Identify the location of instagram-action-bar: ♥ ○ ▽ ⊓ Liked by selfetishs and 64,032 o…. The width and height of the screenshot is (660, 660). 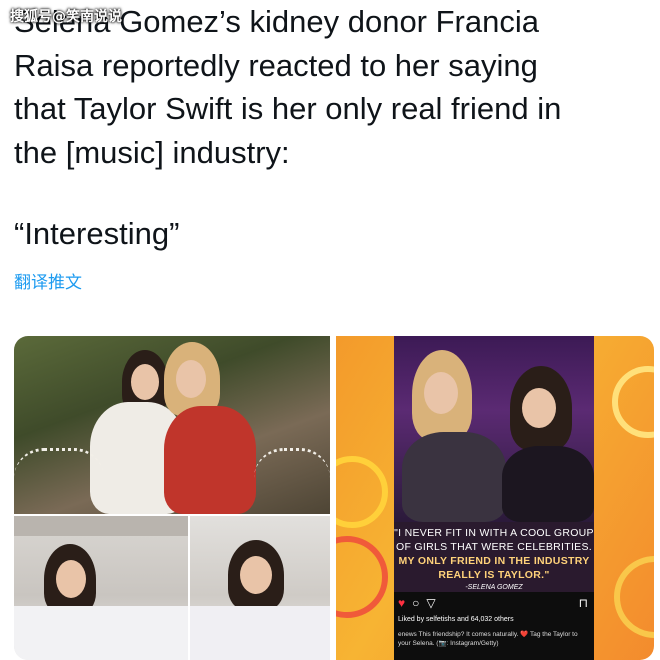
(494, 626).